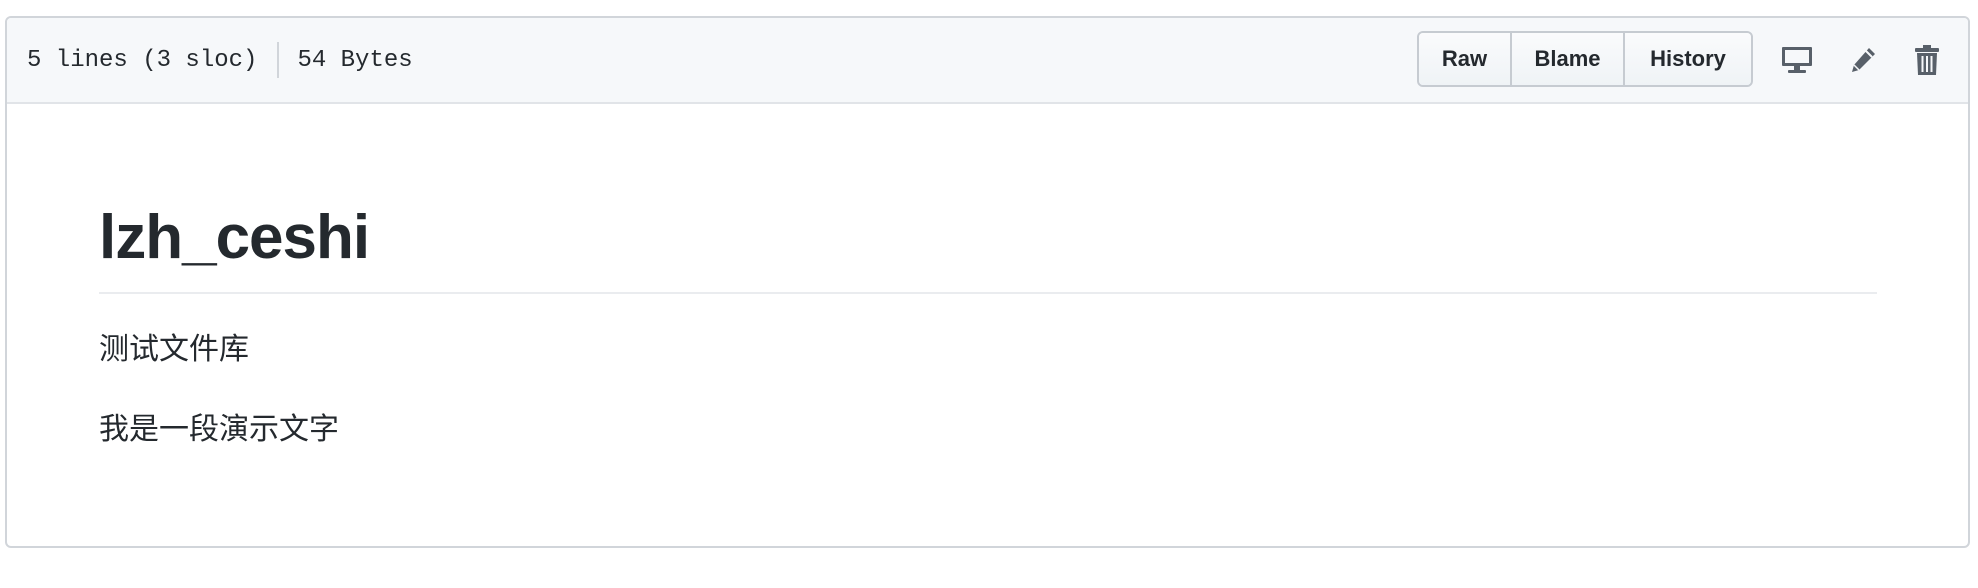 Image resolution: width=1978 pixels, height=588 pixels. Describe the element at coordinates (142, 60) in the screenshot. I see `lines-info: 5 lines (3 sloc)` at that location.